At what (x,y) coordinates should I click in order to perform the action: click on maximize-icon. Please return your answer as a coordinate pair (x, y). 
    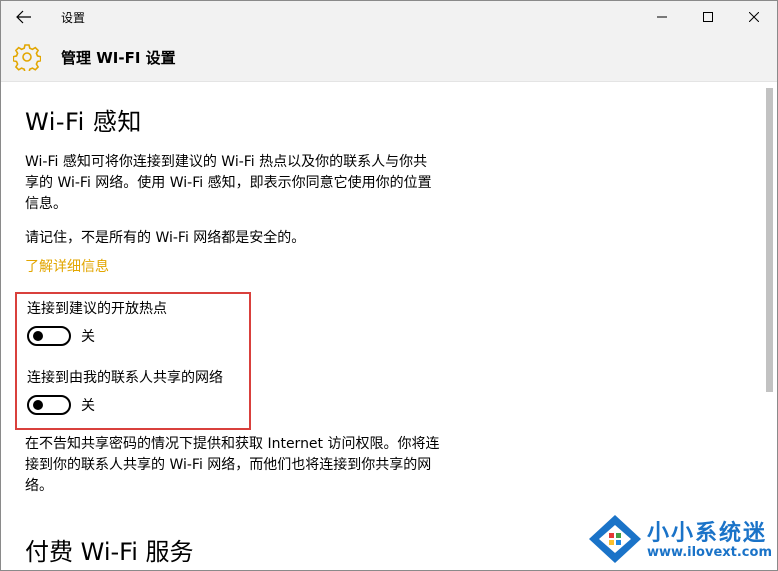
    Looking at the image, I should click on (708, 17).